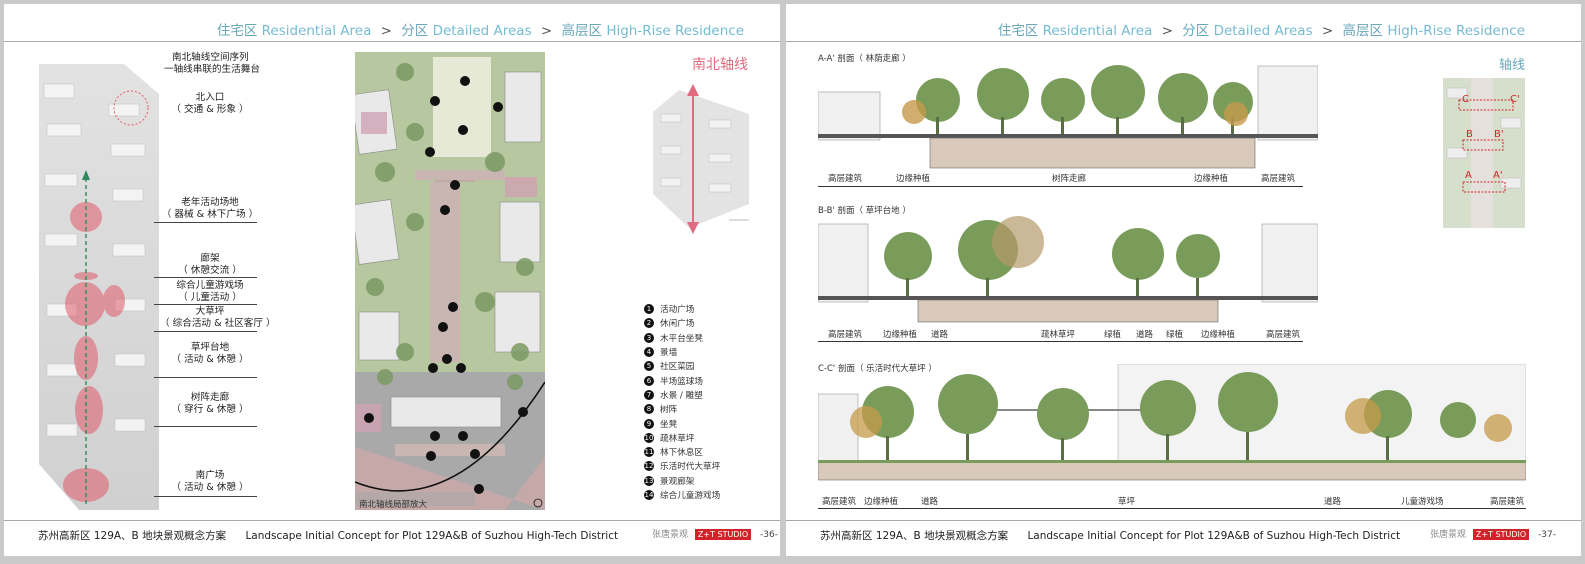 Image resolution: width=1585 pixels, height=564 pixels. What do you see at coordinates (1218, 335) in the screenshot?
I see `section-b-label: 边缘种植` at bounding box center [1218, 335].